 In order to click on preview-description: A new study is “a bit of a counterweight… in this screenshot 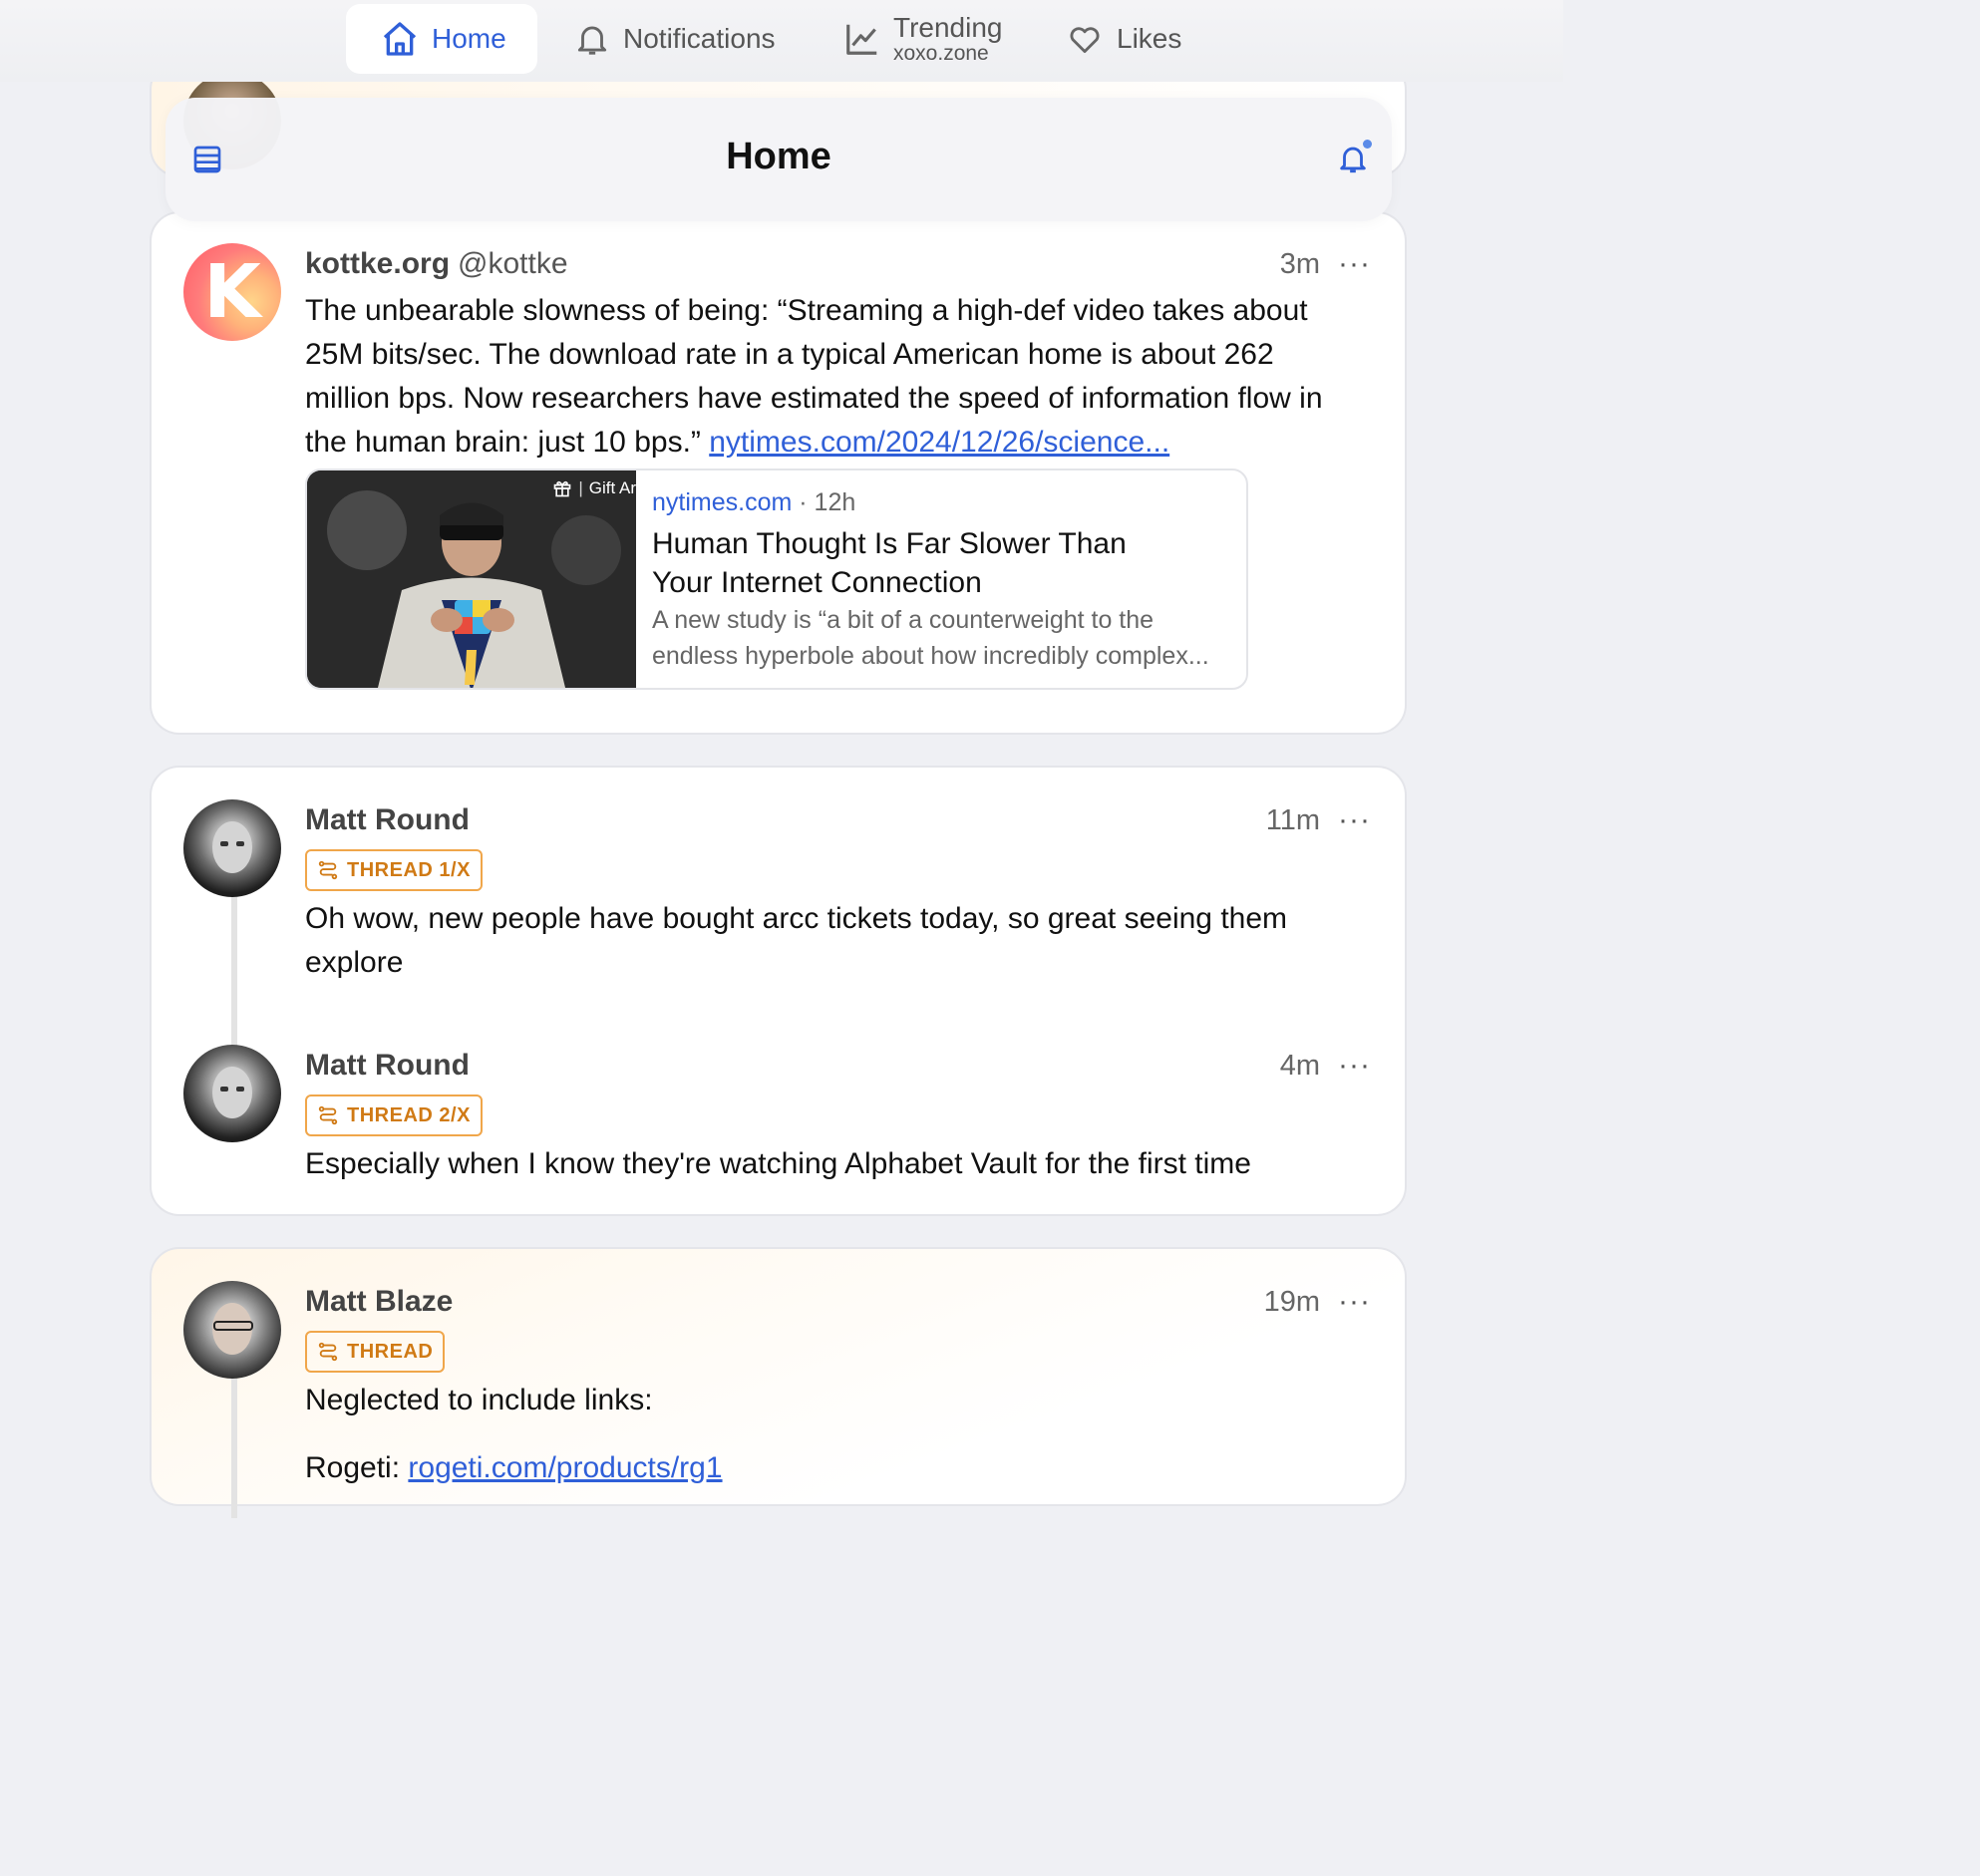, I will do `click(930, 638)`.